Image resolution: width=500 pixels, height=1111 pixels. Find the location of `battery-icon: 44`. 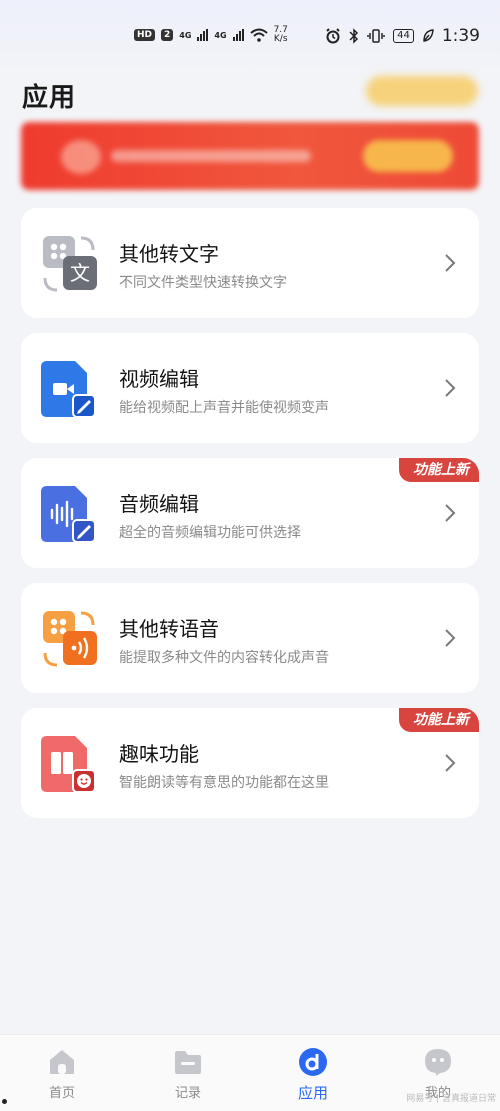

battery-icon: 44 is located at coordinates (403, 36).